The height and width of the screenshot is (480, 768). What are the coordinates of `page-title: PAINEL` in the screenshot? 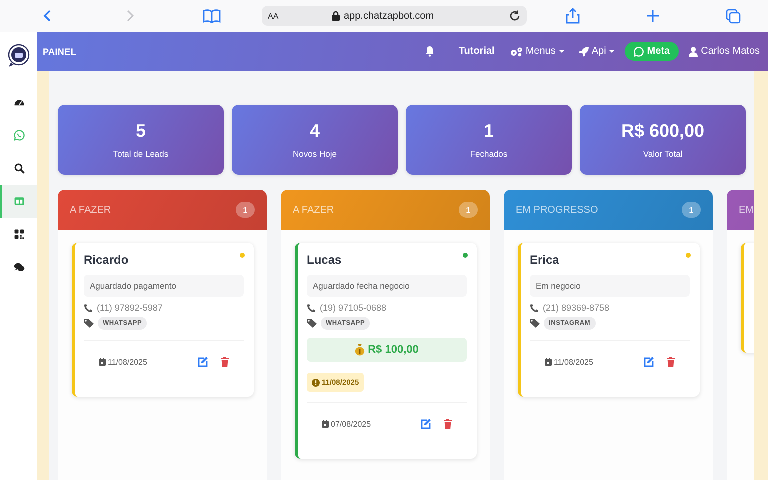 It's located at (60, 51).